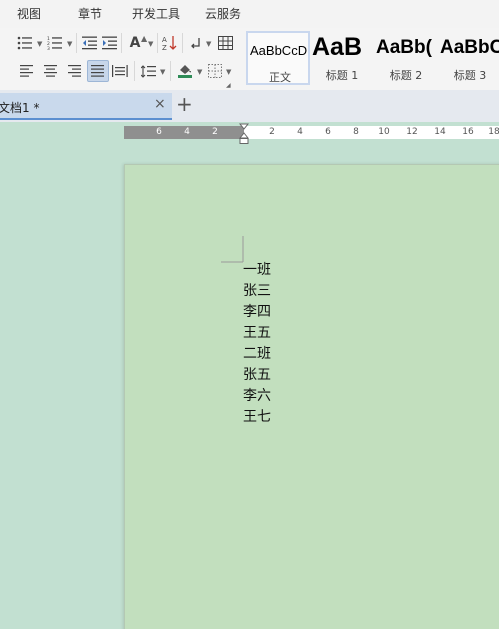  I want to click on align-center-icon, so click(51, 71).